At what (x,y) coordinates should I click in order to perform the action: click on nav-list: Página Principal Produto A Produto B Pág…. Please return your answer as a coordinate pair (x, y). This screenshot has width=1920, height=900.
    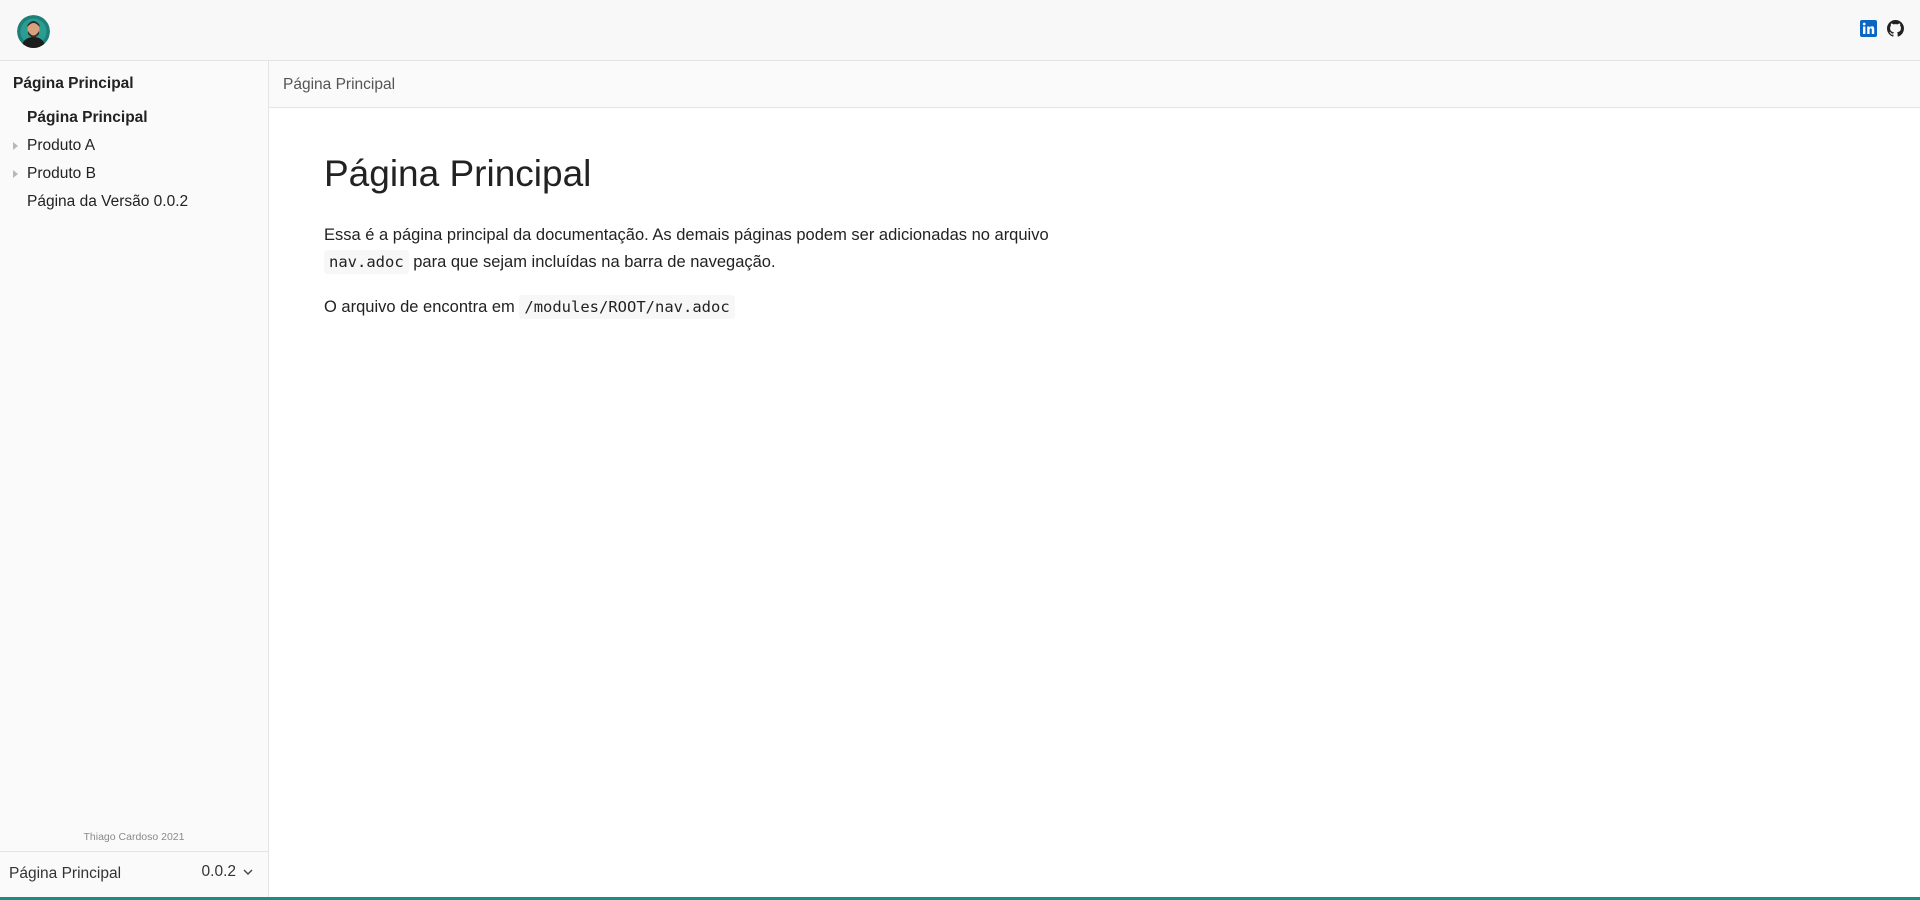
    Looking at the image, I should click on (134, 160).